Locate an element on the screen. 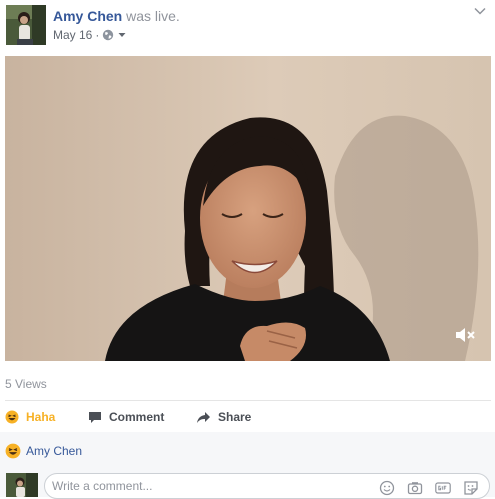  comment-button: Comment is located at coordinates (126, 417).